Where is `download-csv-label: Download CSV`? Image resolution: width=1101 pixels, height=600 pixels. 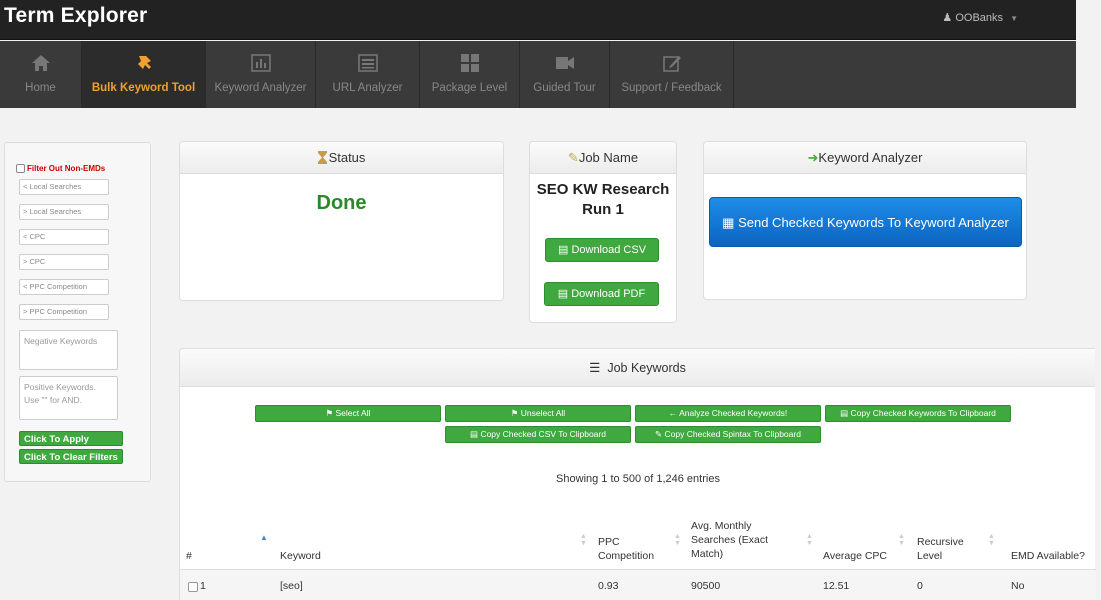
download-csv-label: Download CSV is located at coordinates (609, 250).